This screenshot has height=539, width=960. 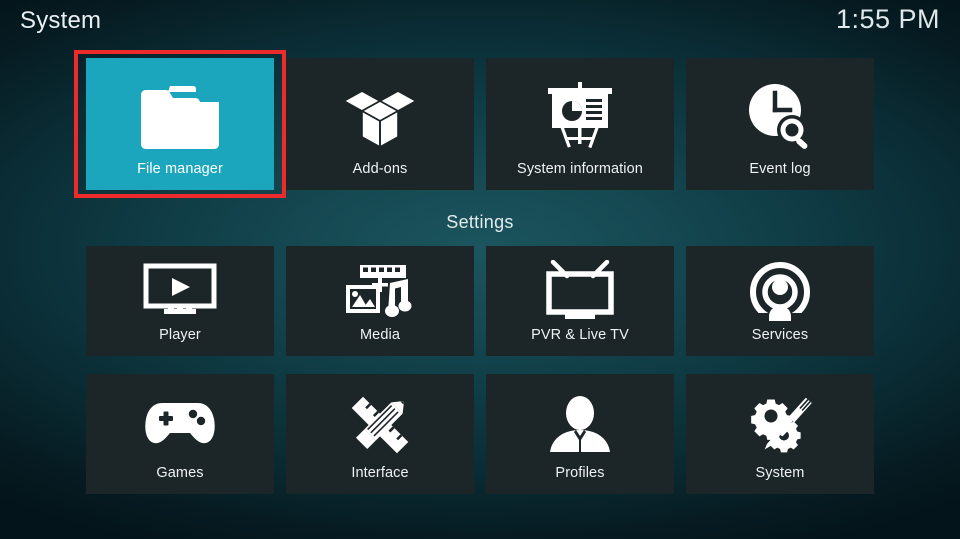 I want to click on tile-label: Profiles, so click(x=580, y=472).